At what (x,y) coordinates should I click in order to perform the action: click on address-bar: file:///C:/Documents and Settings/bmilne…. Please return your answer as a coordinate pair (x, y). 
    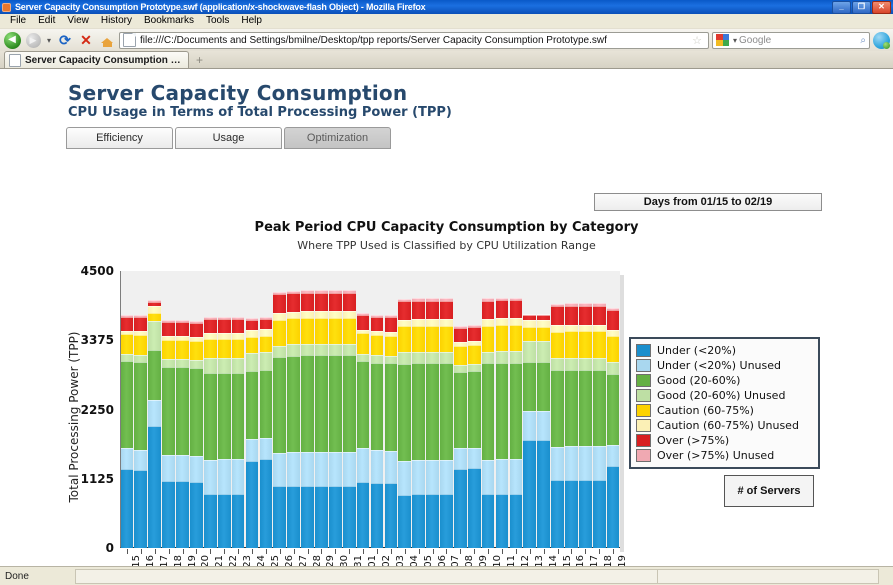
    Looking at the image, I should click on (414, 40).